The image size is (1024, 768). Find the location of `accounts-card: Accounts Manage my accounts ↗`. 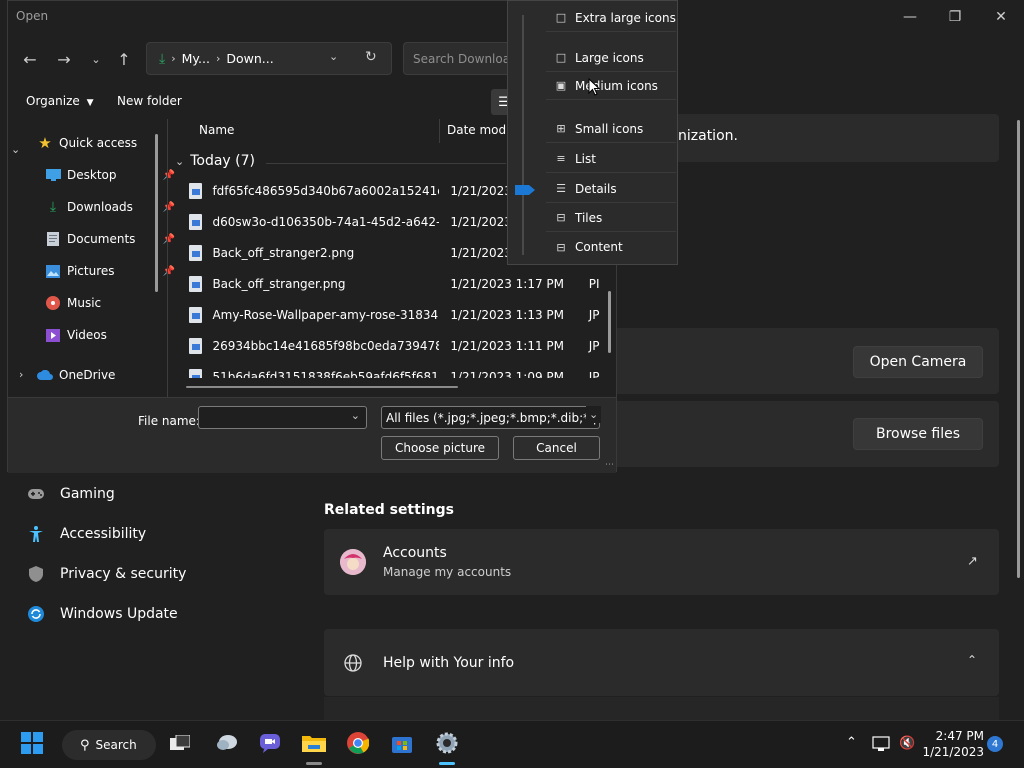

accounts-card: Accounts Manage my accounts ↗ is located at coordinates (661, 562).